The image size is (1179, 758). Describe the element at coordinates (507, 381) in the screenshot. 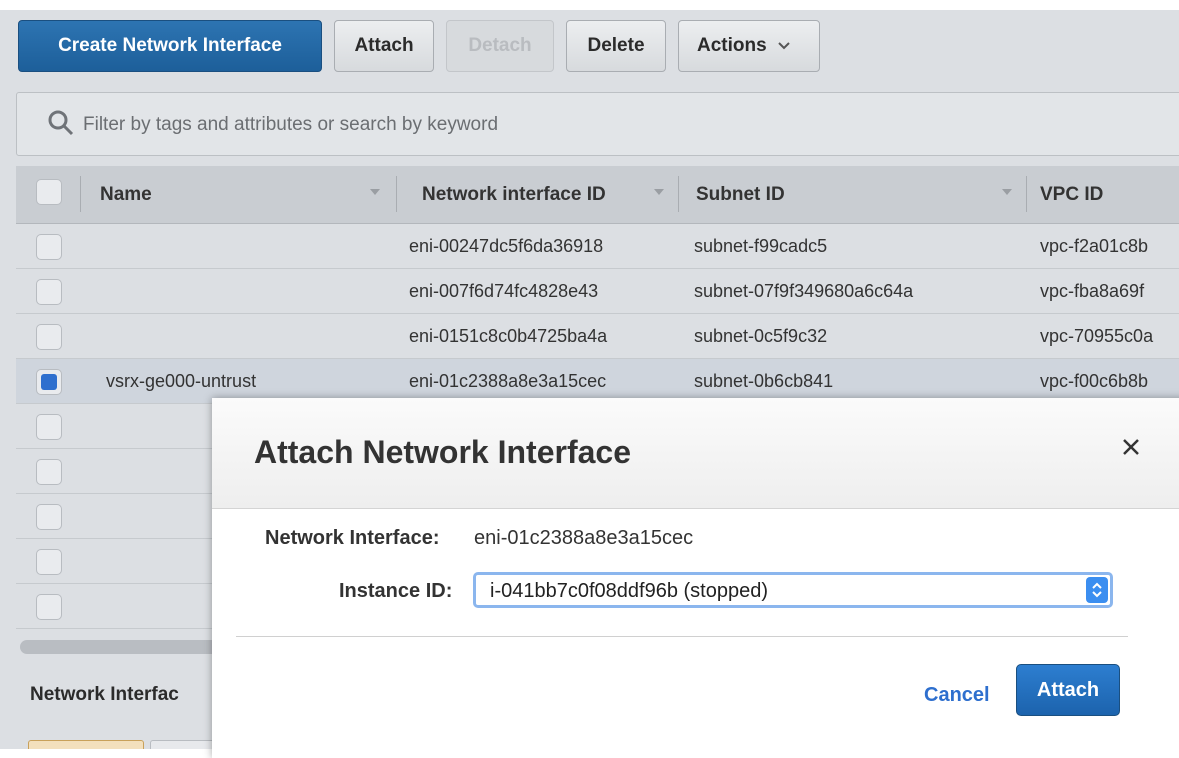

I see `cell-network-interface-id: eni-01c2388a8e3a15cec` at that location.